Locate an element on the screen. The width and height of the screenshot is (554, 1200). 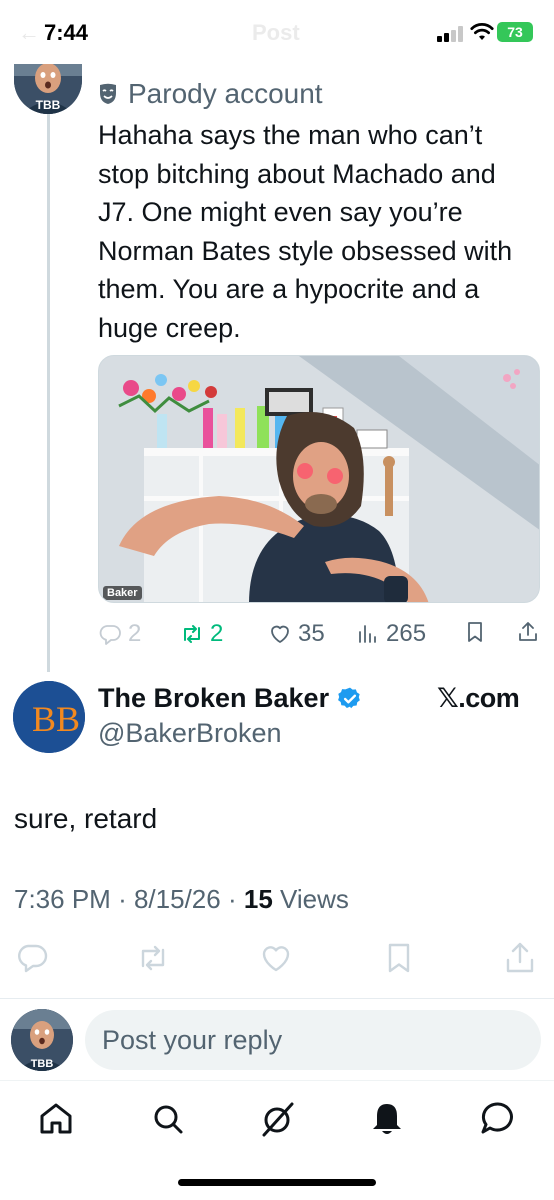
display-name: The Broken Baker is located at coordinates (213, 698).